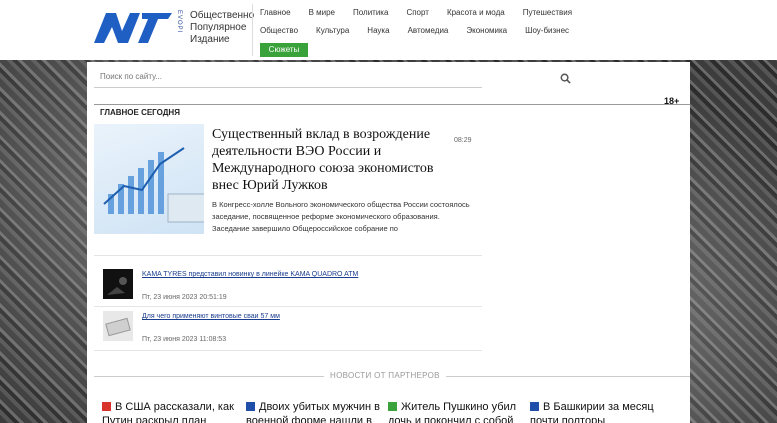  Describe the element at coordinates (140, 112) in the screenshot. I see `section-title: ГЛАВНОЕ СЕГОДНЯ` at that location.